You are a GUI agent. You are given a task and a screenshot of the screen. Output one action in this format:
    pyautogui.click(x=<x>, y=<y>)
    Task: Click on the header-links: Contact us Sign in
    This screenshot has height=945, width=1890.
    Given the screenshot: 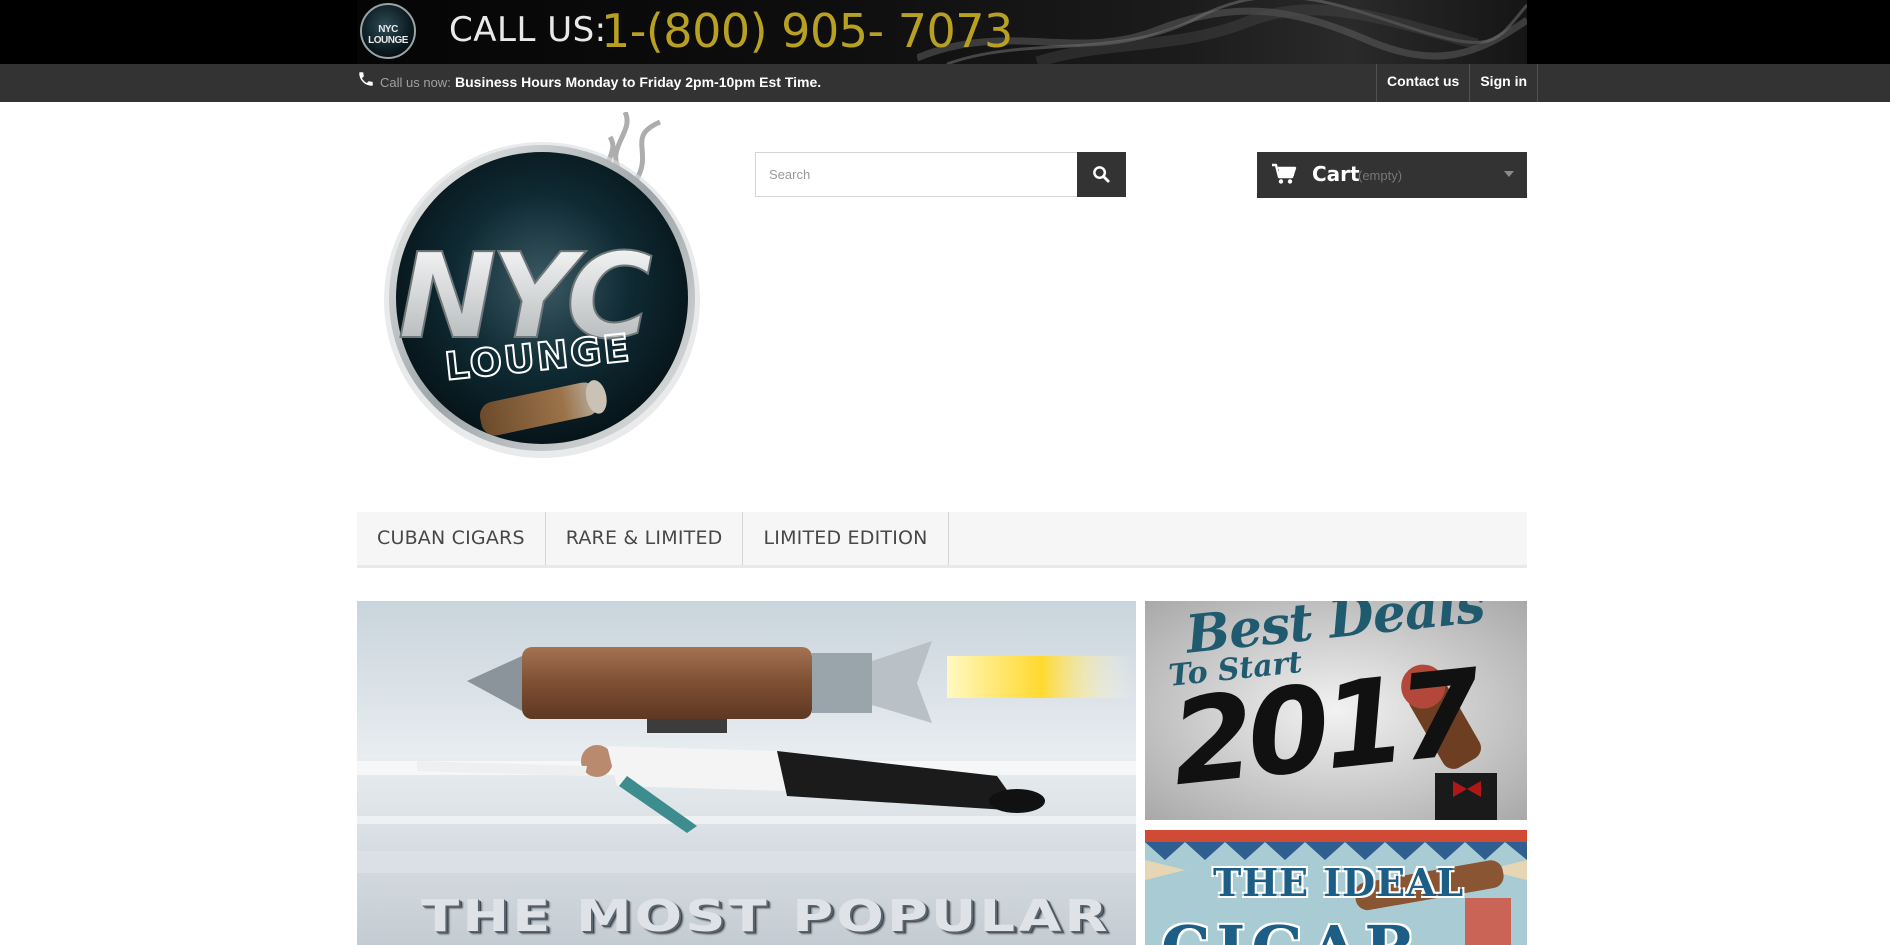 What is the action you would take?
    pyautogui.click(x=1457, y=83)
    